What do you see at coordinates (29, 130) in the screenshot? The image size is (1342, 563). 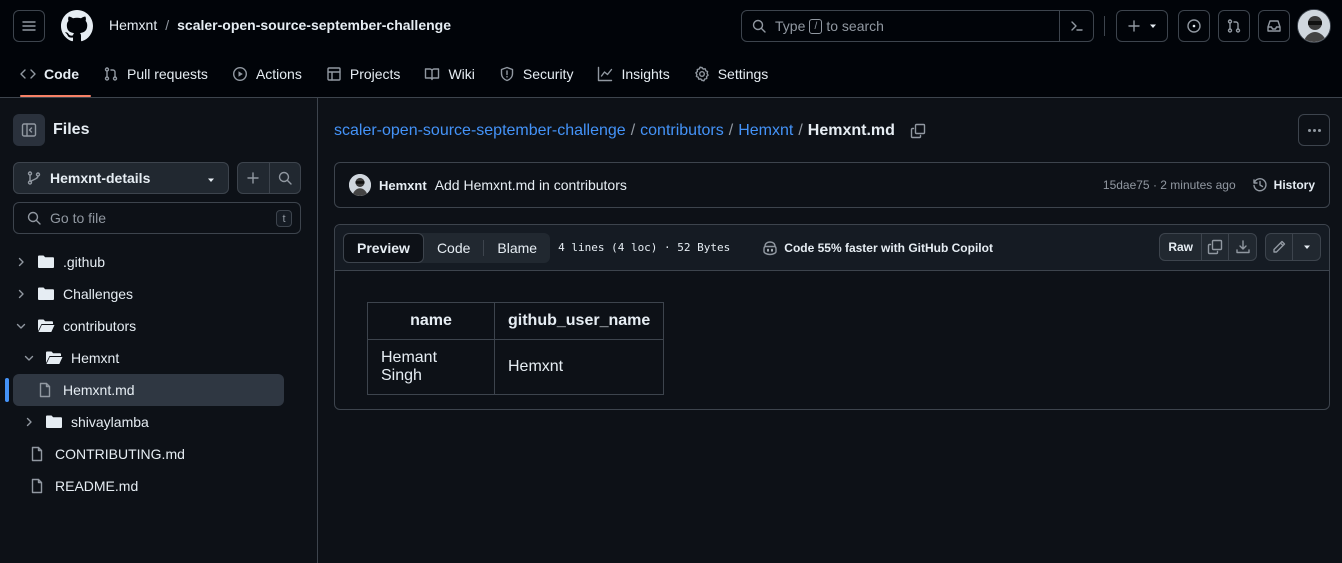 I see `collapse-sidebar-button` at bounding box center [29, 130].